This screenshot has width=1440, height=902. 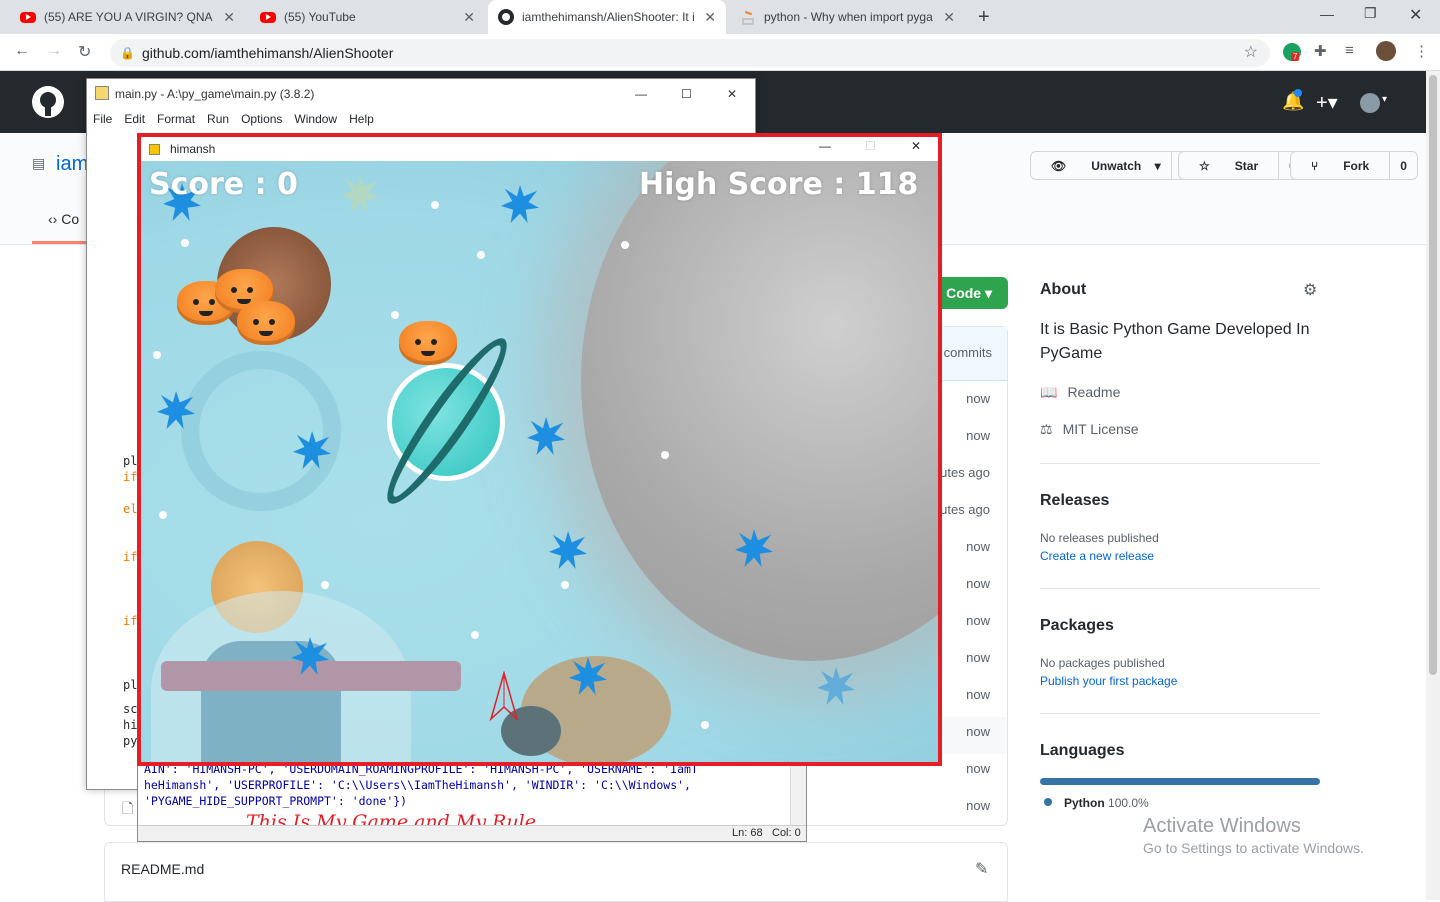 What do you see at coordinates (1403, 165) in the screenshot?
I see `fork-count: 0` at bounding box center [1403, 165].